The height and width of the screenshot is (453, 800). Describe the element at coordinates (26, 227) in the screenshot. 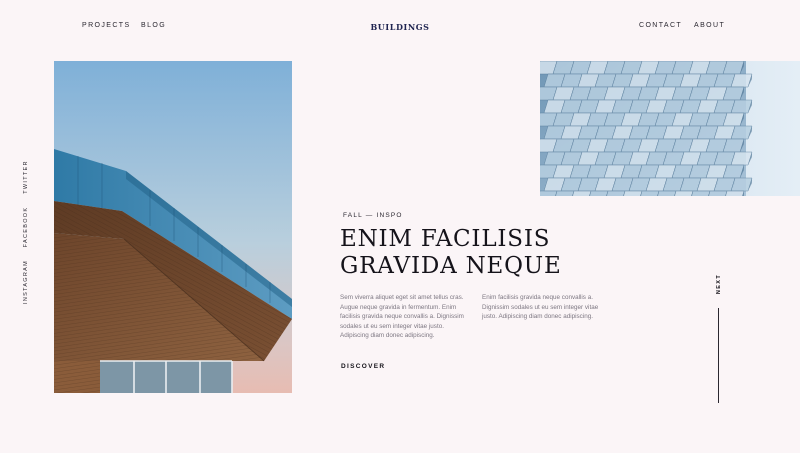

I see `social-link-facebook: FACEBOOK` at that location.